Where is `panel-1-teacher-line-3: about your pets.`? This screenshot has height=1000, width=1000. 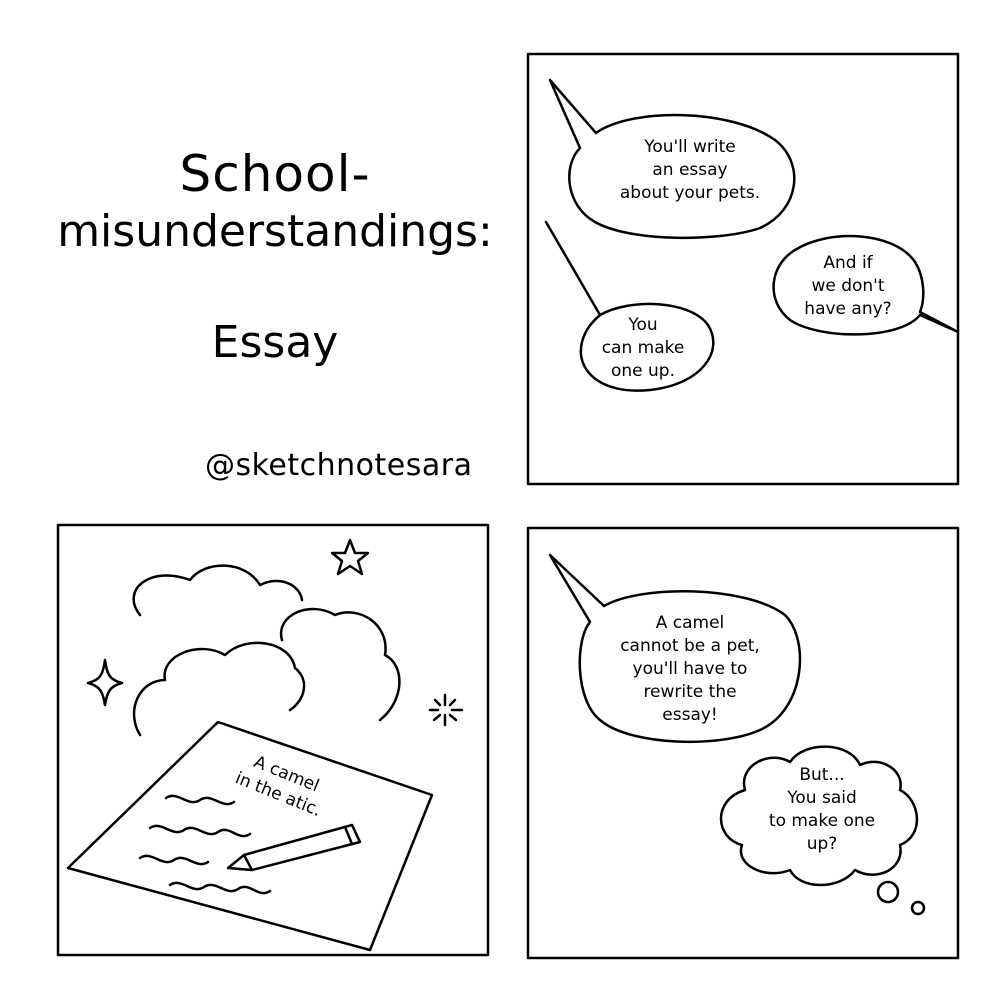 panel-1-teacher-line-3: about your pets. is located at coordinates (690, 193).